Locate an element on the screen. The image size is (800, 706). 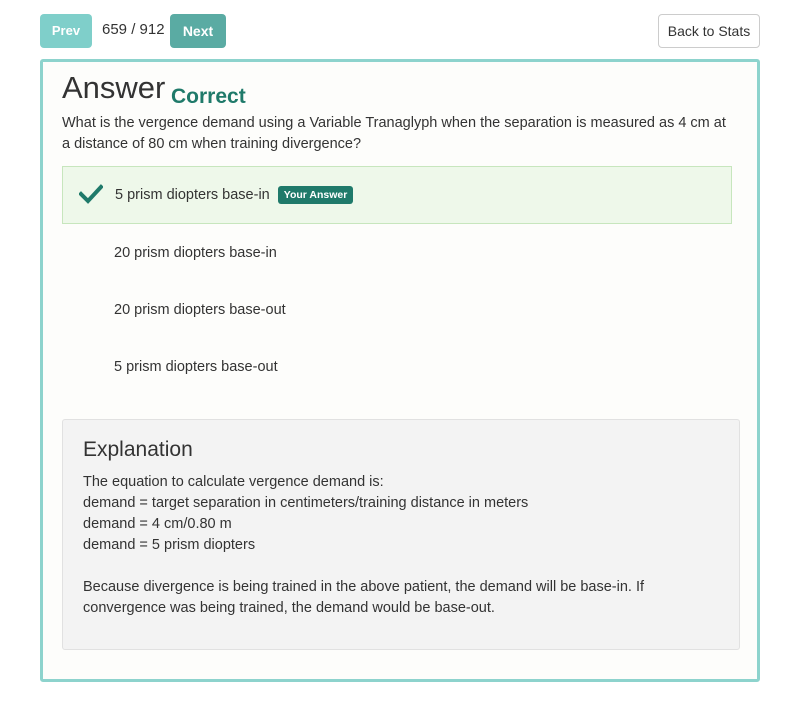
question-counter: 659 / 912 is located at coordinates (133, 29).